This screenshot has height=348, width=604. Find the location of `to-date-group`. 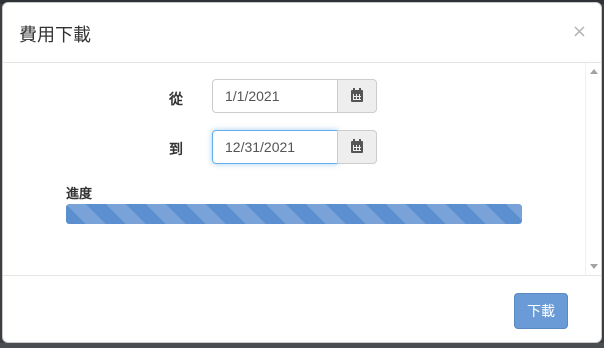

to-date-group is located at coordinates (294, 147).